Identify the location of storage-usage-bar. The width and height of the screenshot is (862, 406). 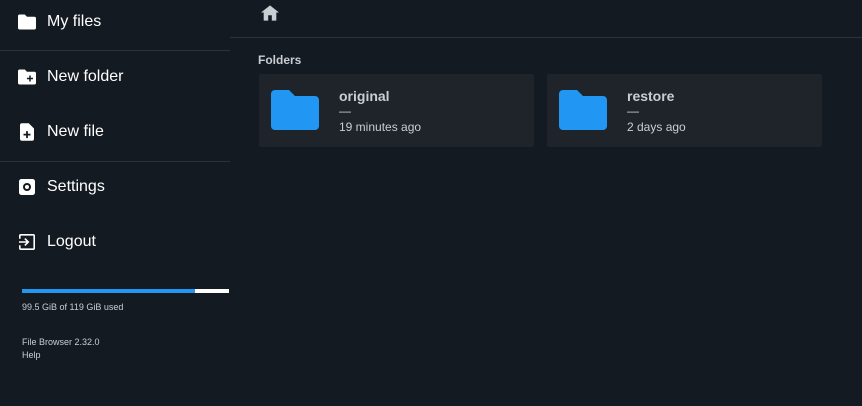
(125, 291).